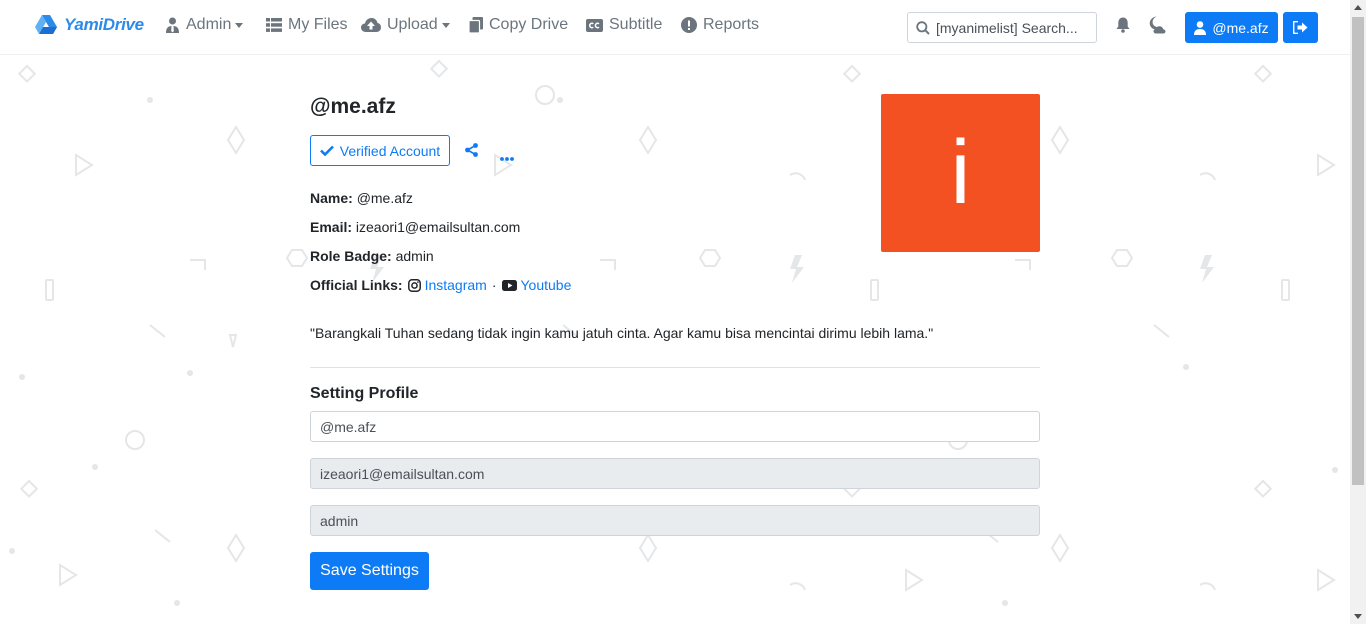  I want to click on email-value: izeaori1@emailsultan.com, so click(438, 227).